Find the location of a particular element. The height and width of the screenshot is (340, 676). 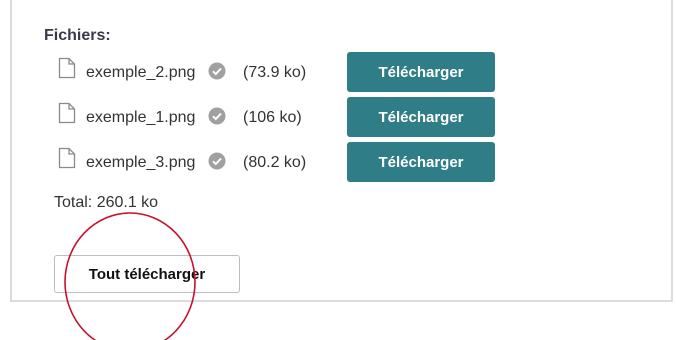

total-size: Total: 260.1 ko is located at coordinates (106, 202).